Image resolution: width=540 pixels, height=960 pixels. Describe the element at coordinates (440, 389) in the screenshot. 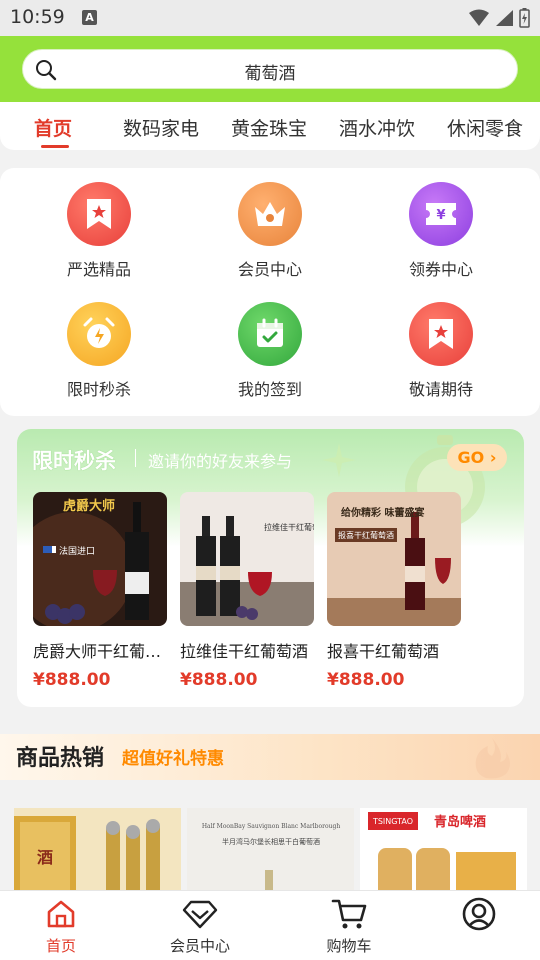

I see `grid-label: 敬请期待` at that location.